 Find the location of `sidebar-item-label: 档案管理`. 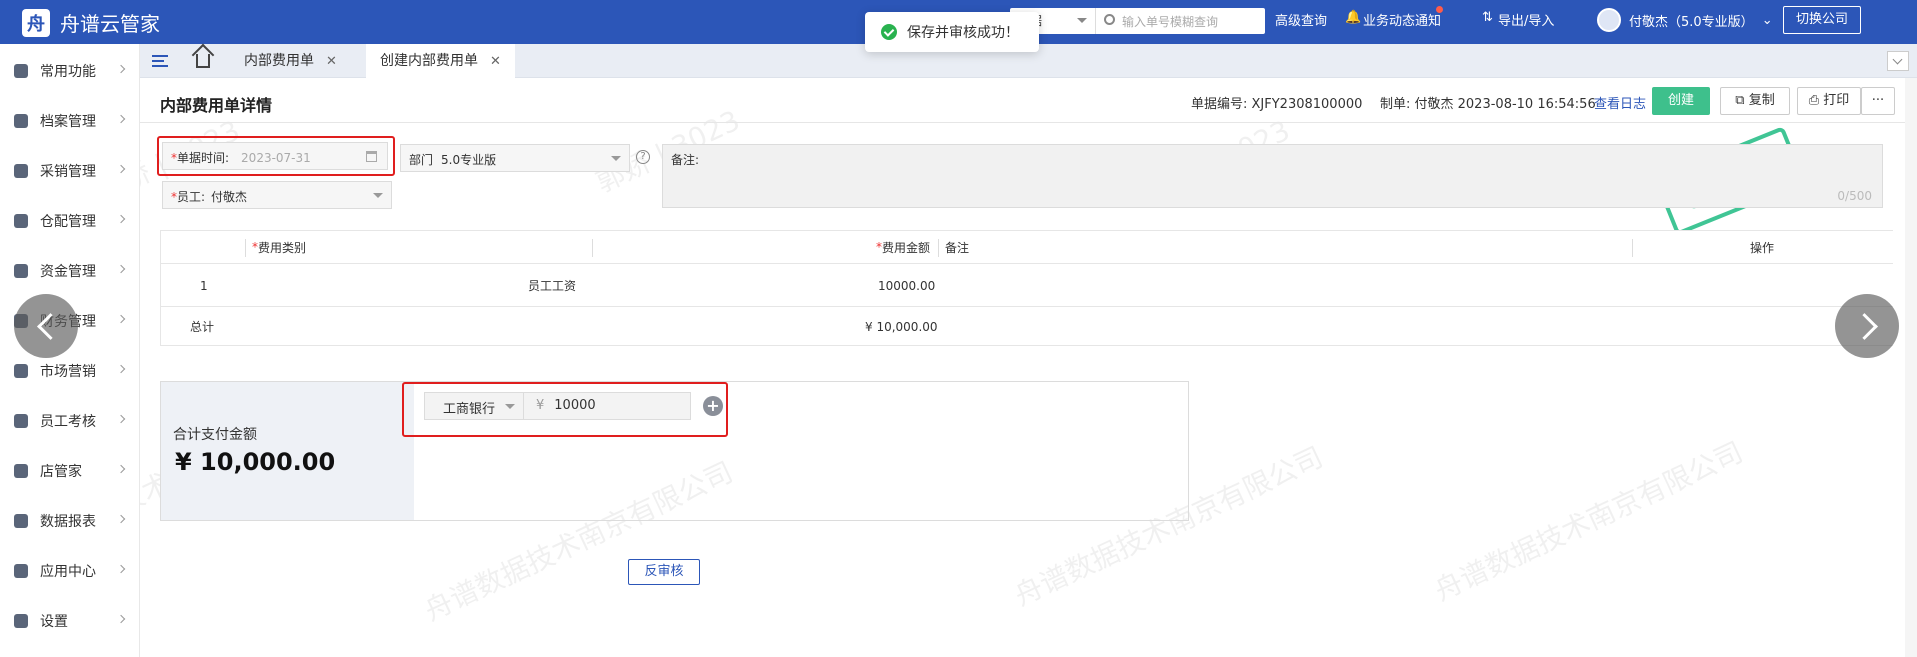

sidebar-item-label: 档案管理 is located at coordinates (68, 122).